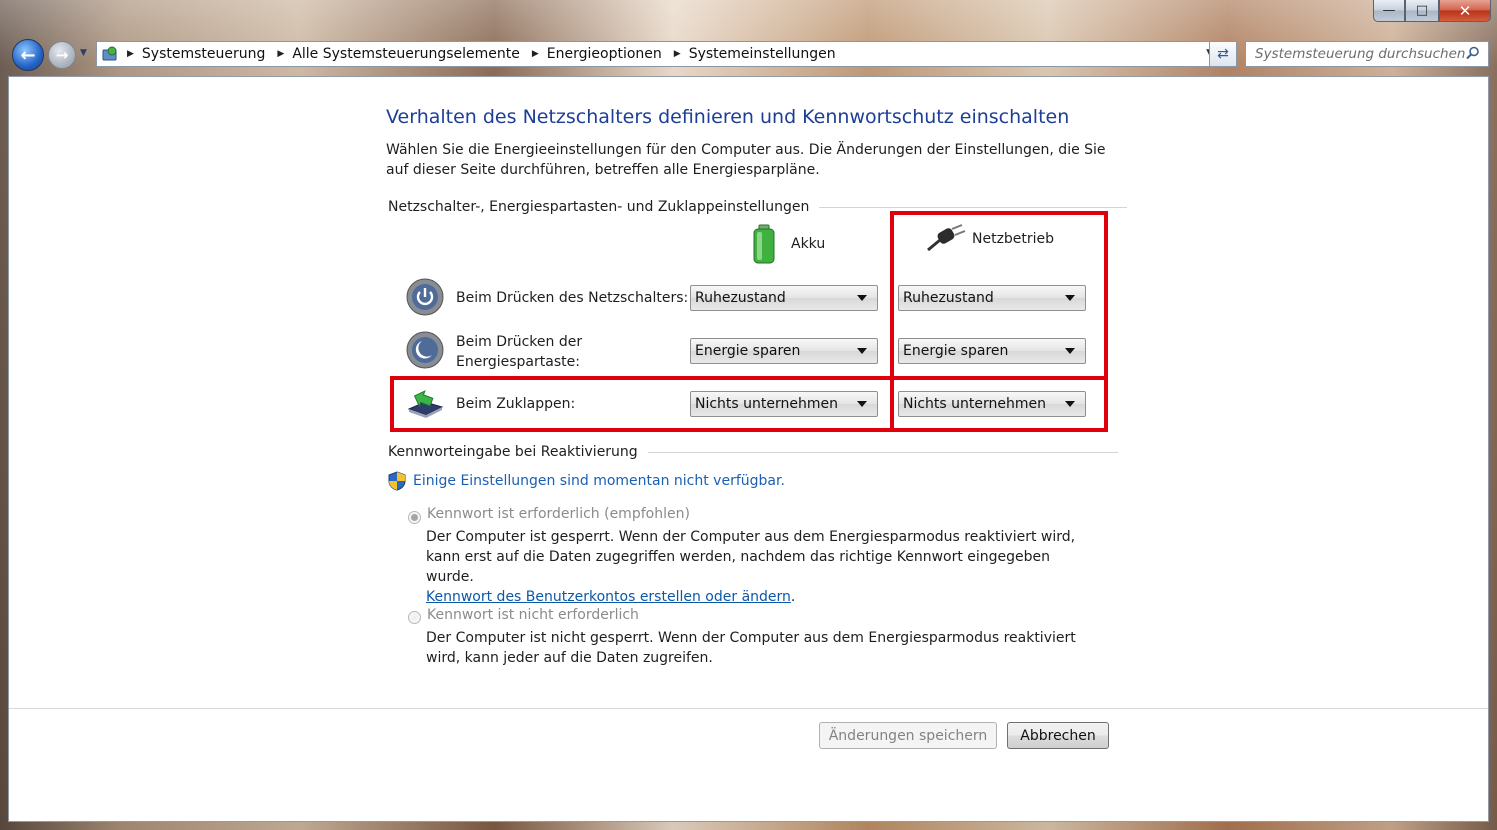 The image size is (1497, 830). What do you see at coordinates (1360, 54) in the screenshot?
I see `search-placeholder: Systemsteuerung durchsuchen` at bounding box center [1360, 54].